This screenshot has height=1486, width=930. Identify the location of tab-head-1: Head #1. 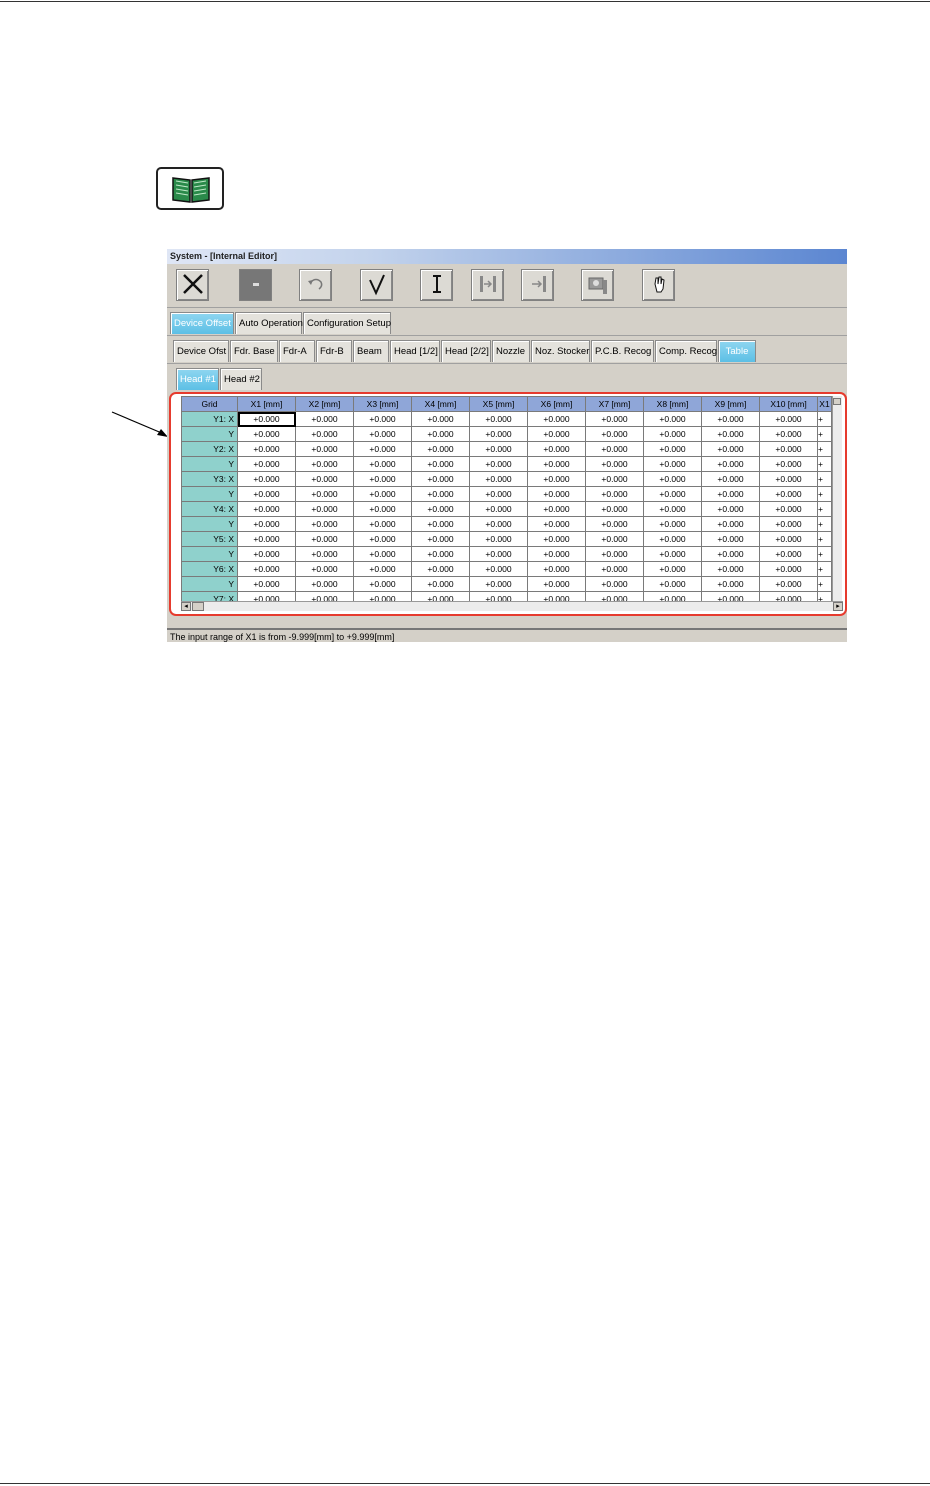
(197, 379).